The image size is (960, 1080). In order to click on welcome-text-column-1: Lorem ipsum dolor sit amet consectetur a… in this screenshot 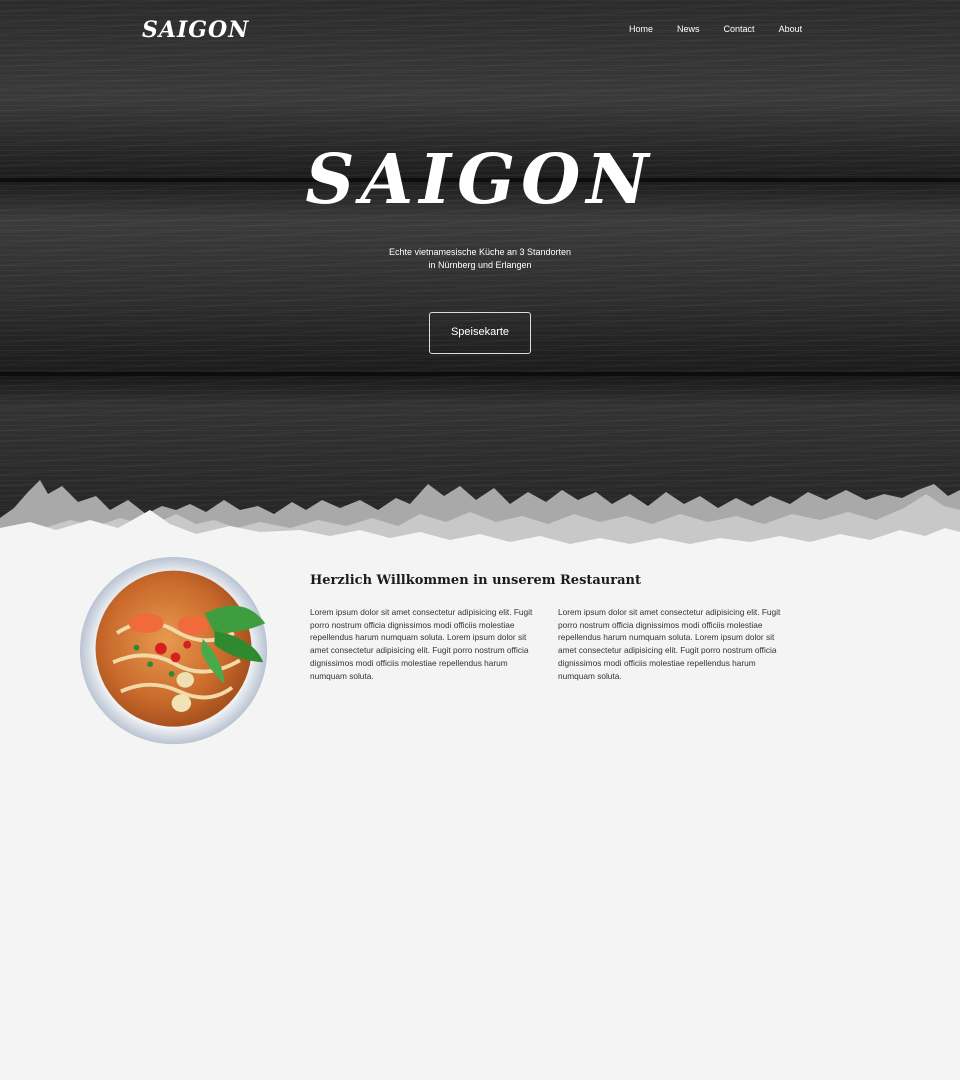, I will do `click(421, 644)`.